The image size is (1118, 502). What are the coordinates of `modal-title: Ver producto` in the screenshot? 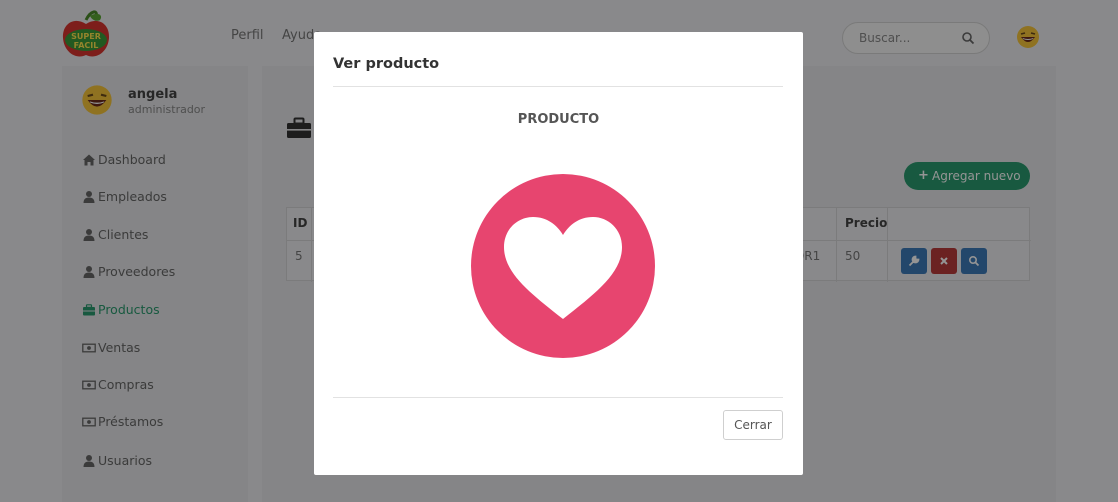 It's located at (386, 64).